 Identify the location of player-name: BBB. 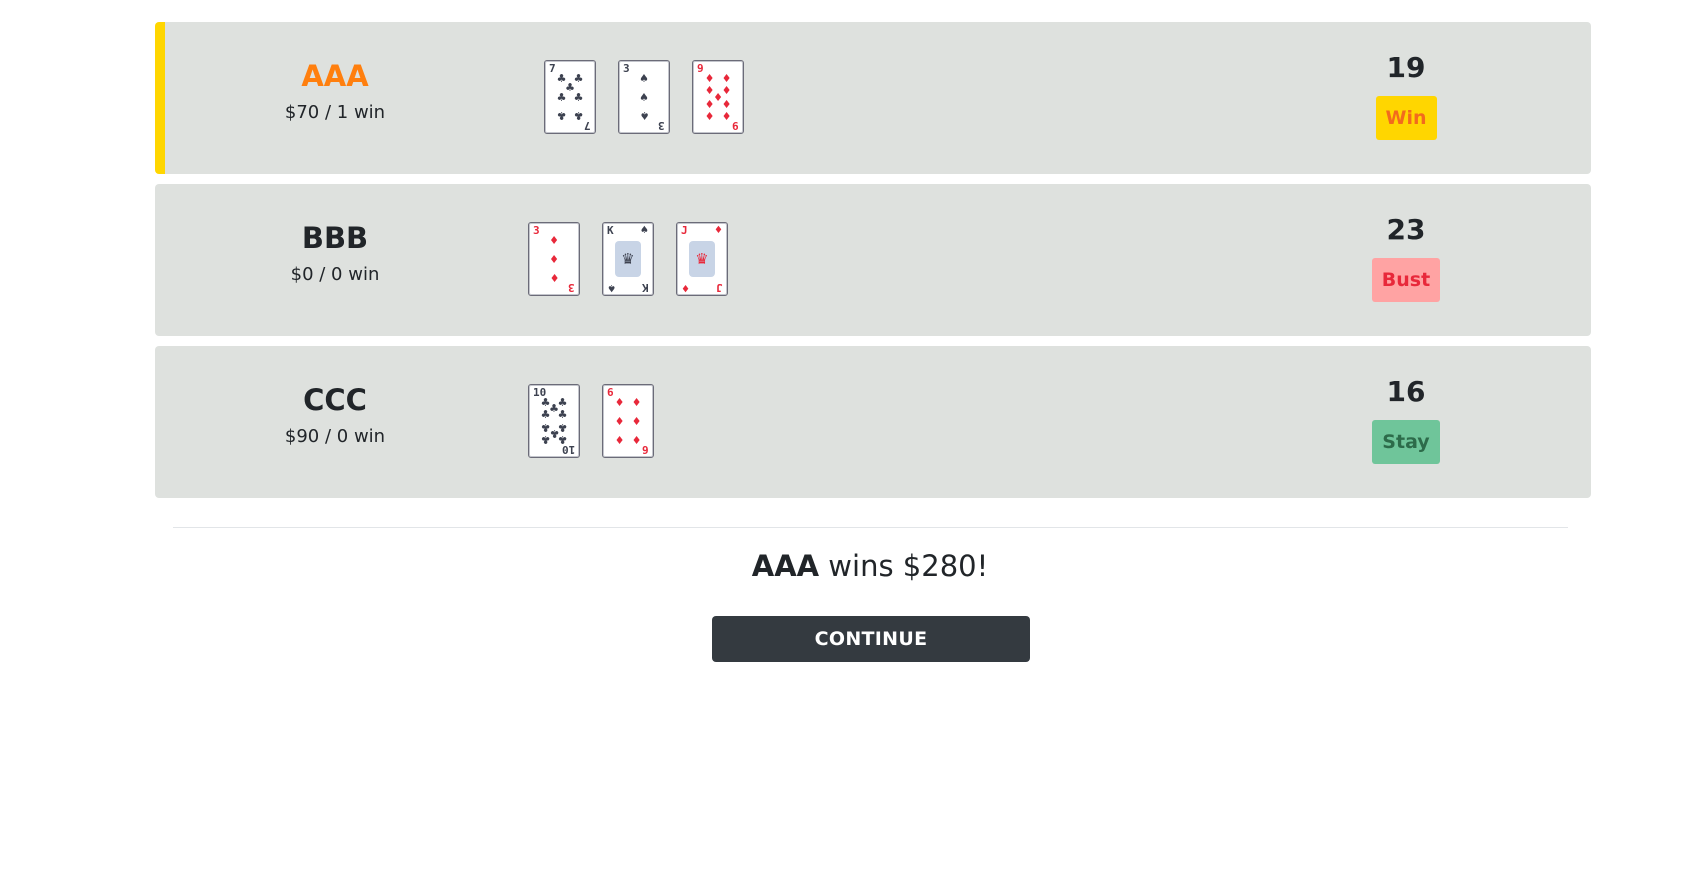
(335, 238).